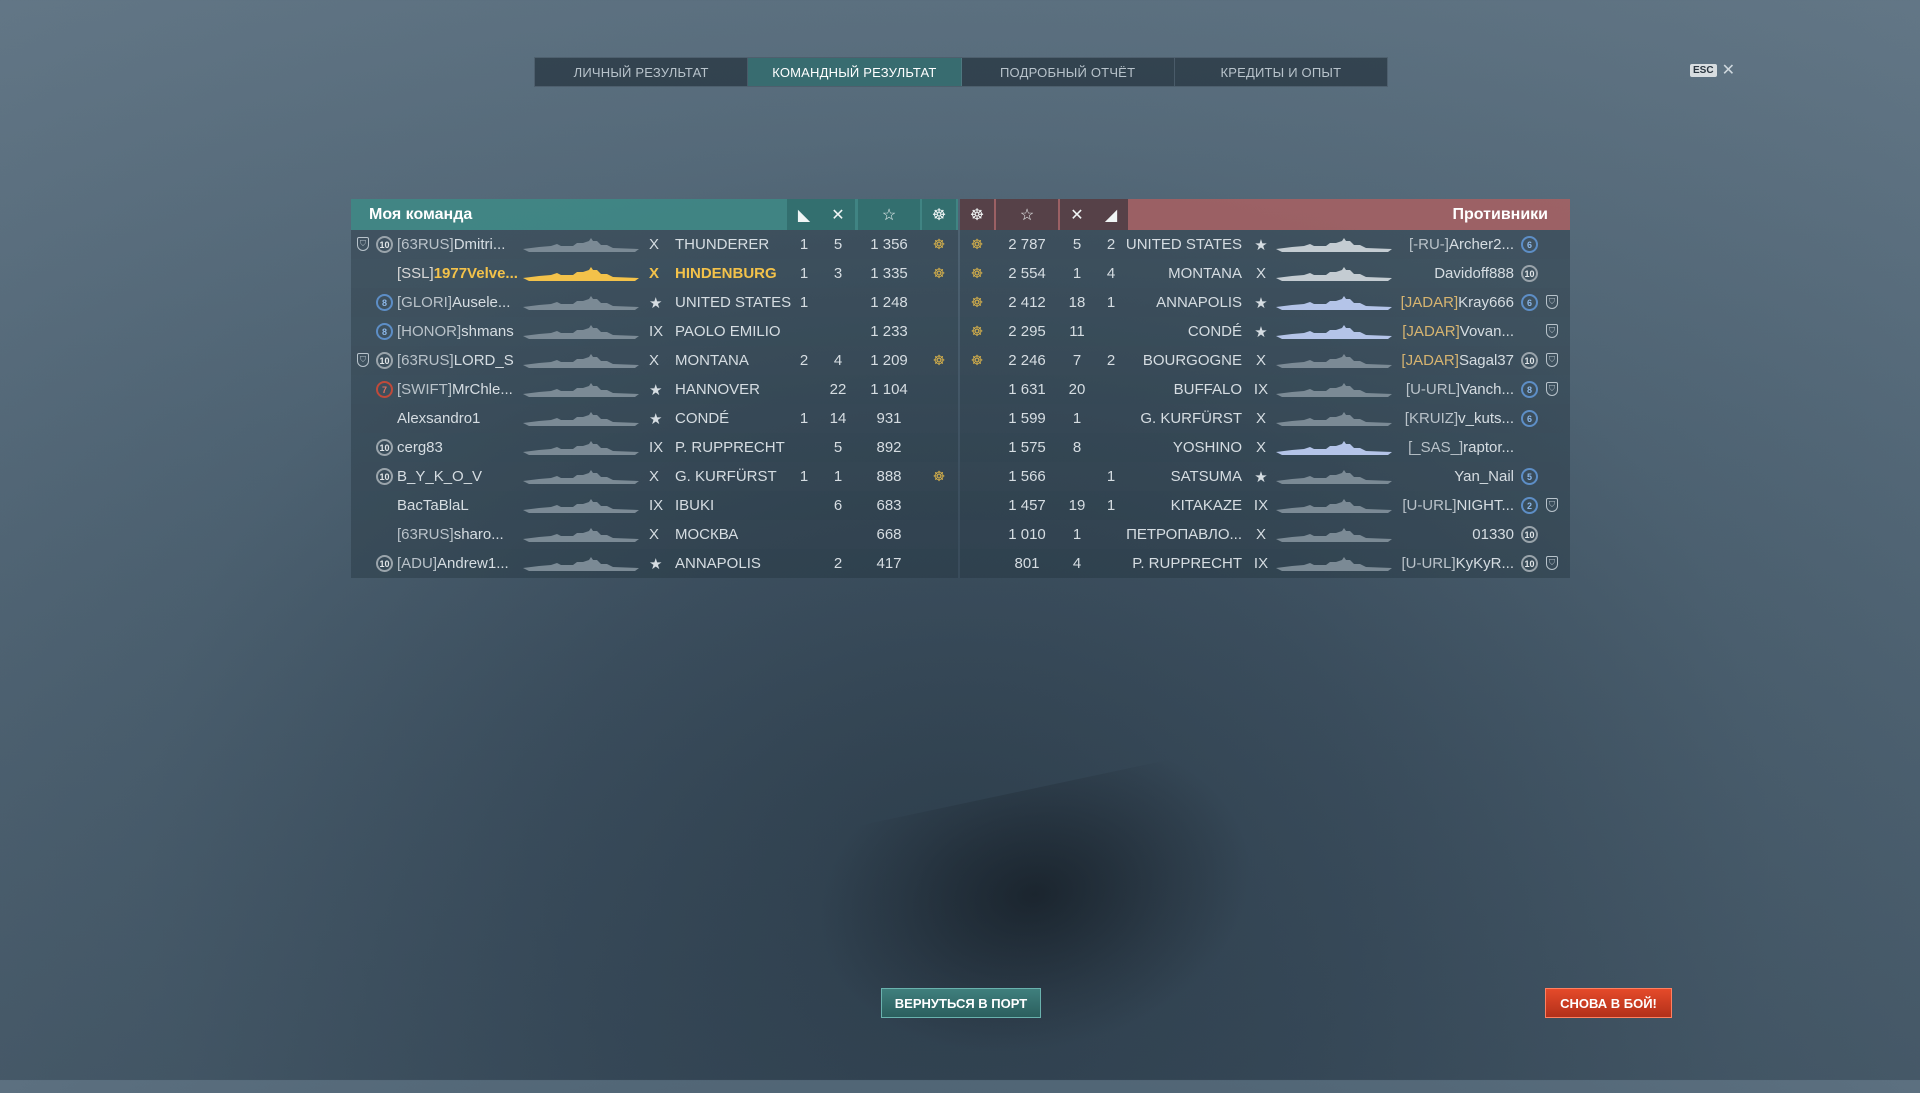  I want to click on table-row: ⛉ 10 [63RUS] LORD_S X MONTANA 2 4 1 209 ☸, so click(654, 360).